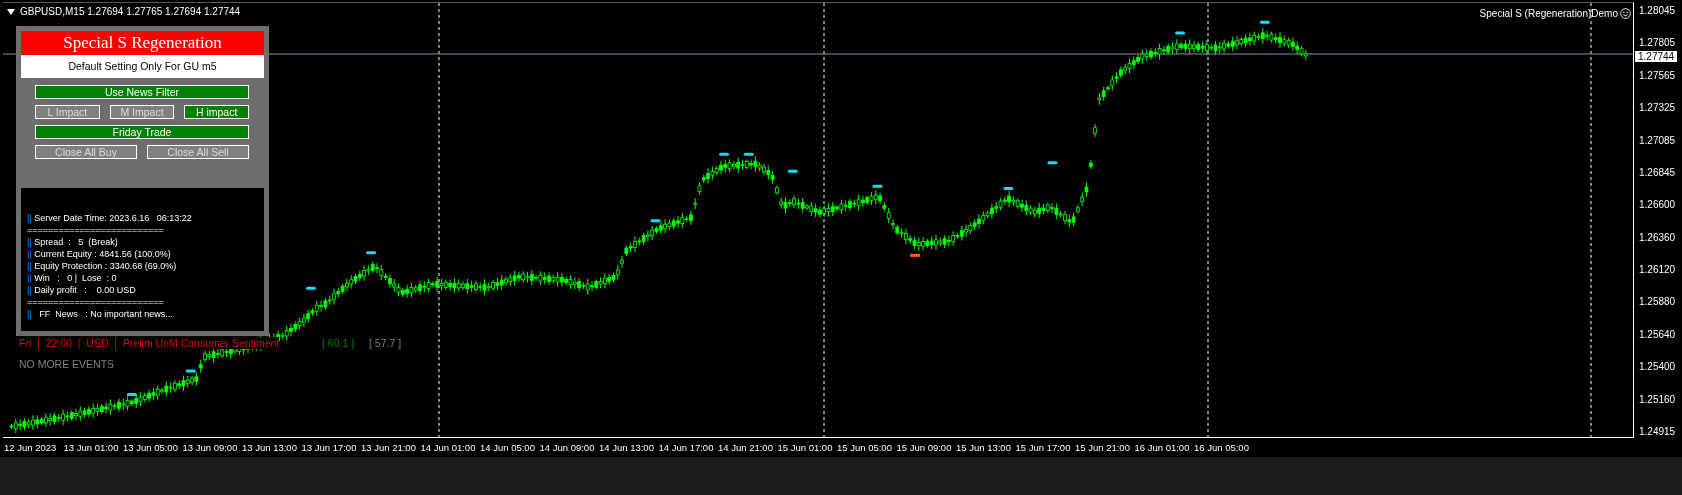 Image resolution: width=1682 pixels, height=495 pixels. I want to click on time-label: 15 Jun 09:00, so click(924, 447).